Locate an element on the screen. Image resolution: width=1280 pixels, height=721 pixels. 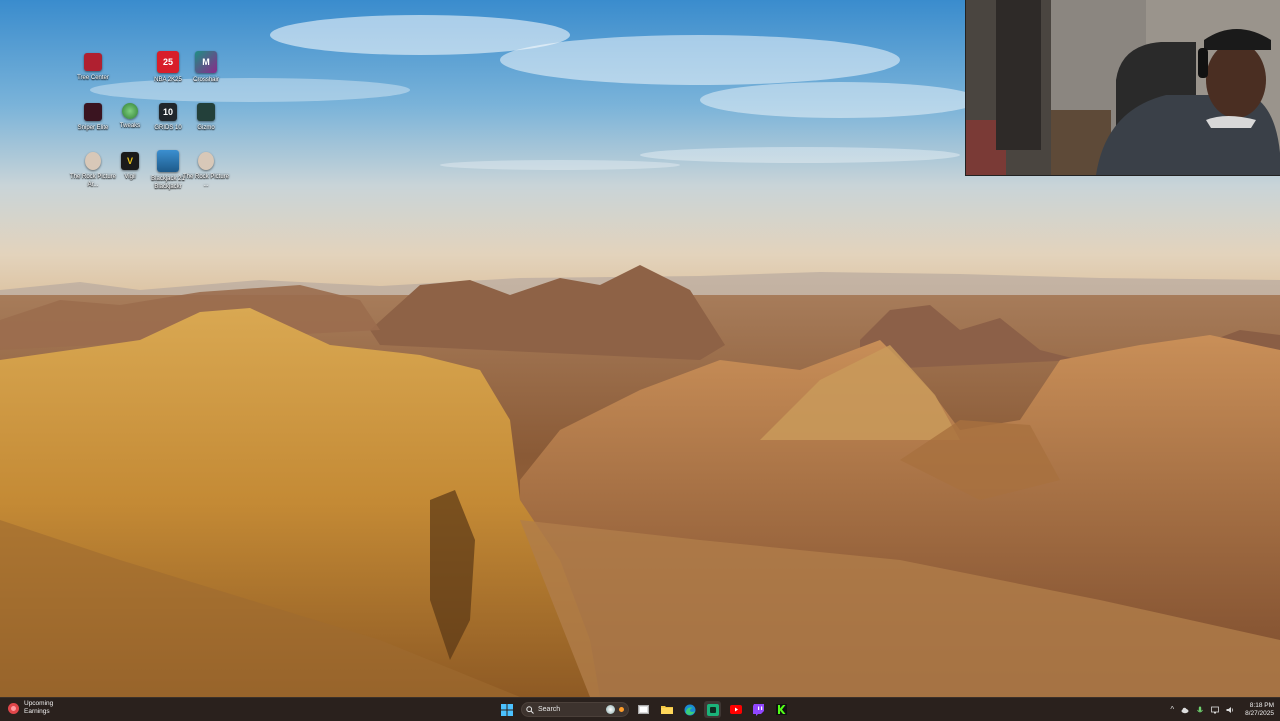
webcam-feed is located at coordinates (1123, 87).